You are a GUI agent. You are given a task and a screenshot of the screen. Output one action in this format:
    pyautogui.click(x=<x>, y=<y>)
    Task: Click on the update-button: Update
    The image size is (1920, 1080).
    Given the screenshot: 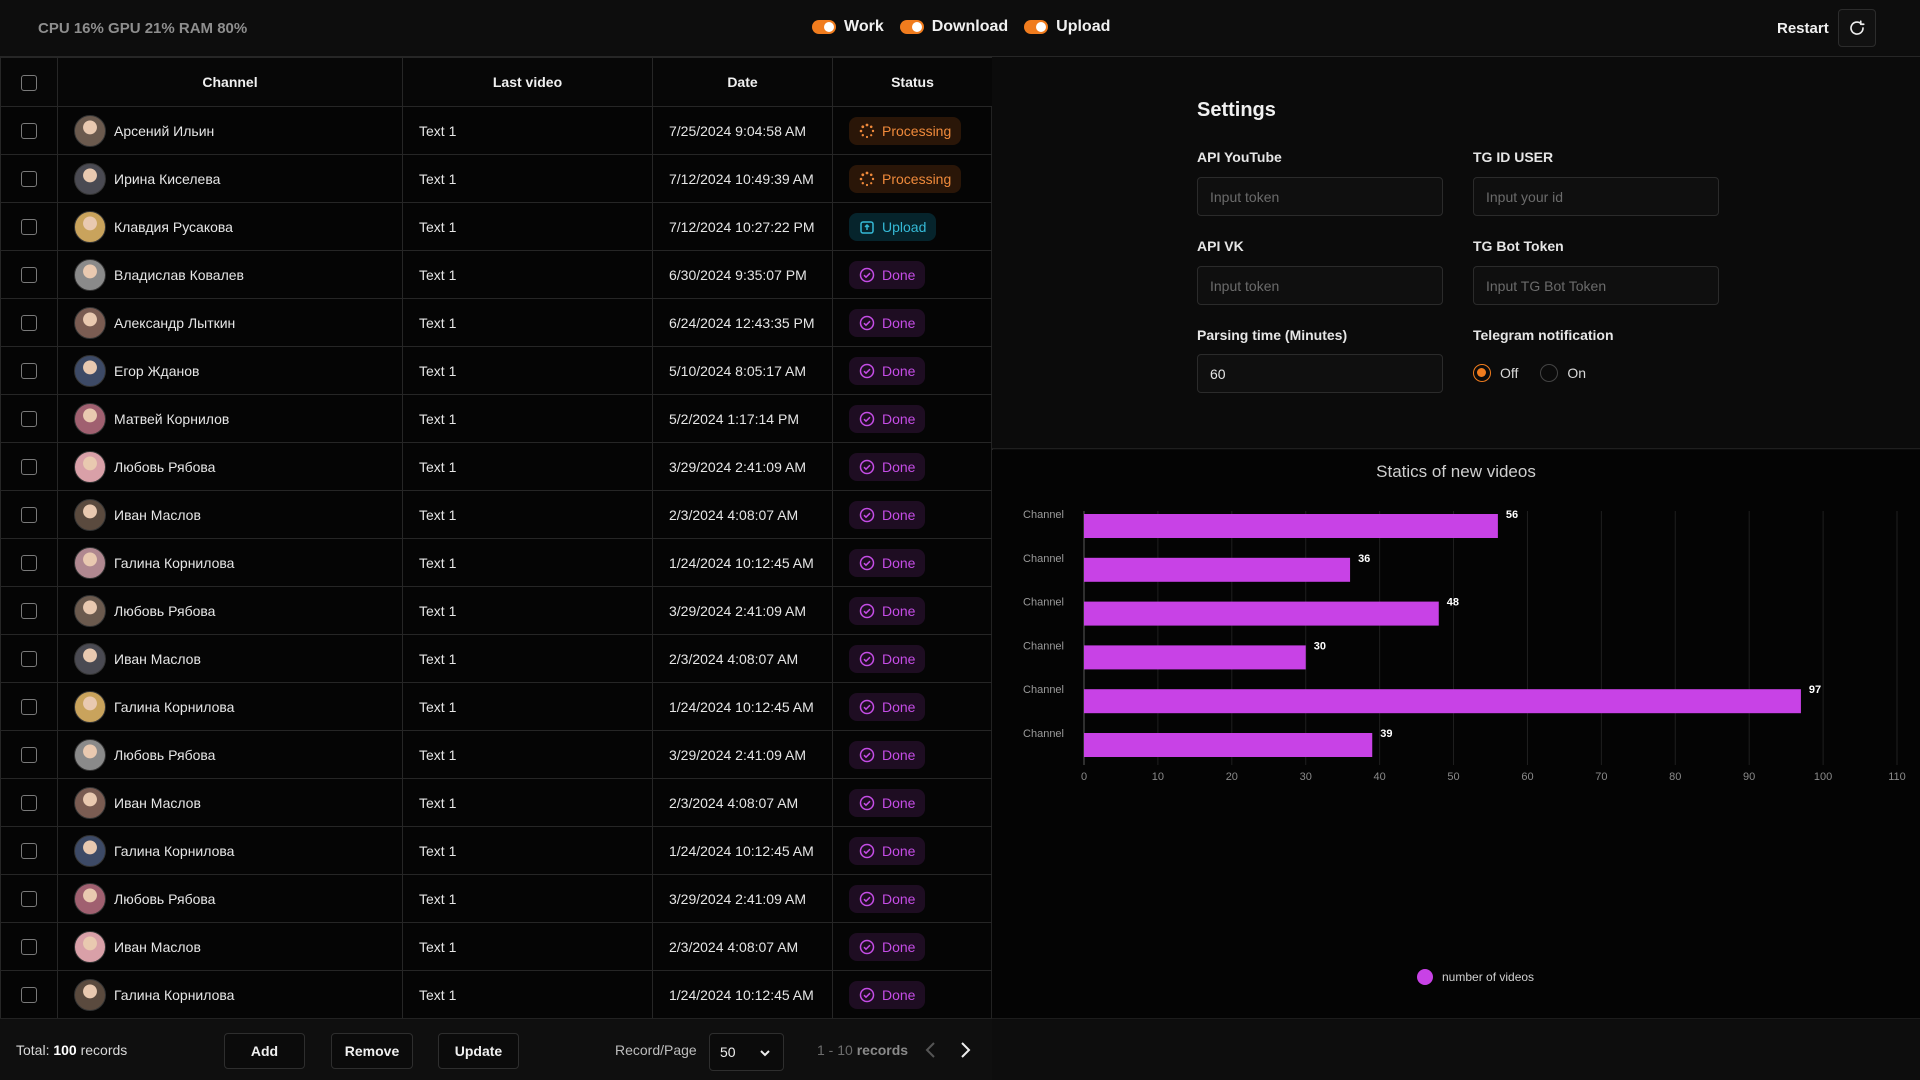 What is the action you would take?
    pyautogui.click(x=478, y=1051)
    